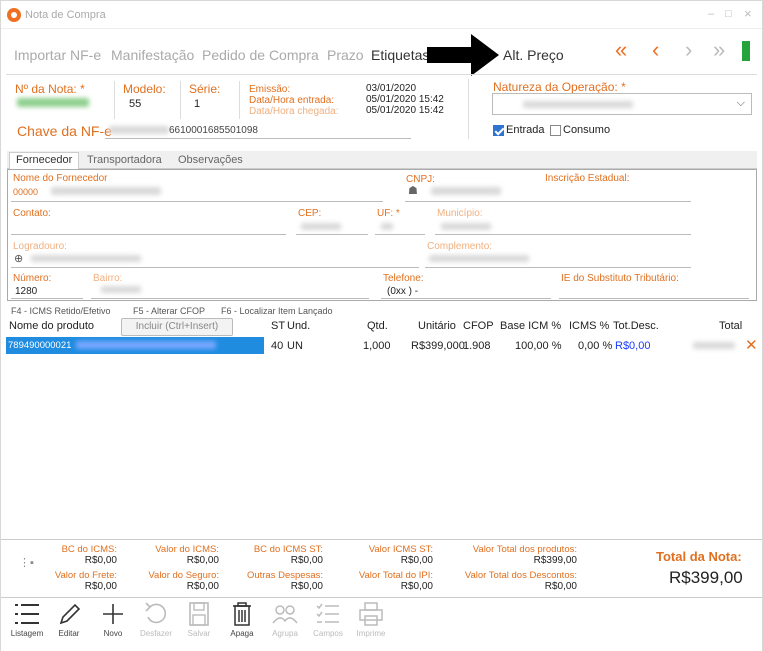  Describe the element at coordinates (560, 586) in the screenshot. I see `descontos-value: R$0,00` at that location.